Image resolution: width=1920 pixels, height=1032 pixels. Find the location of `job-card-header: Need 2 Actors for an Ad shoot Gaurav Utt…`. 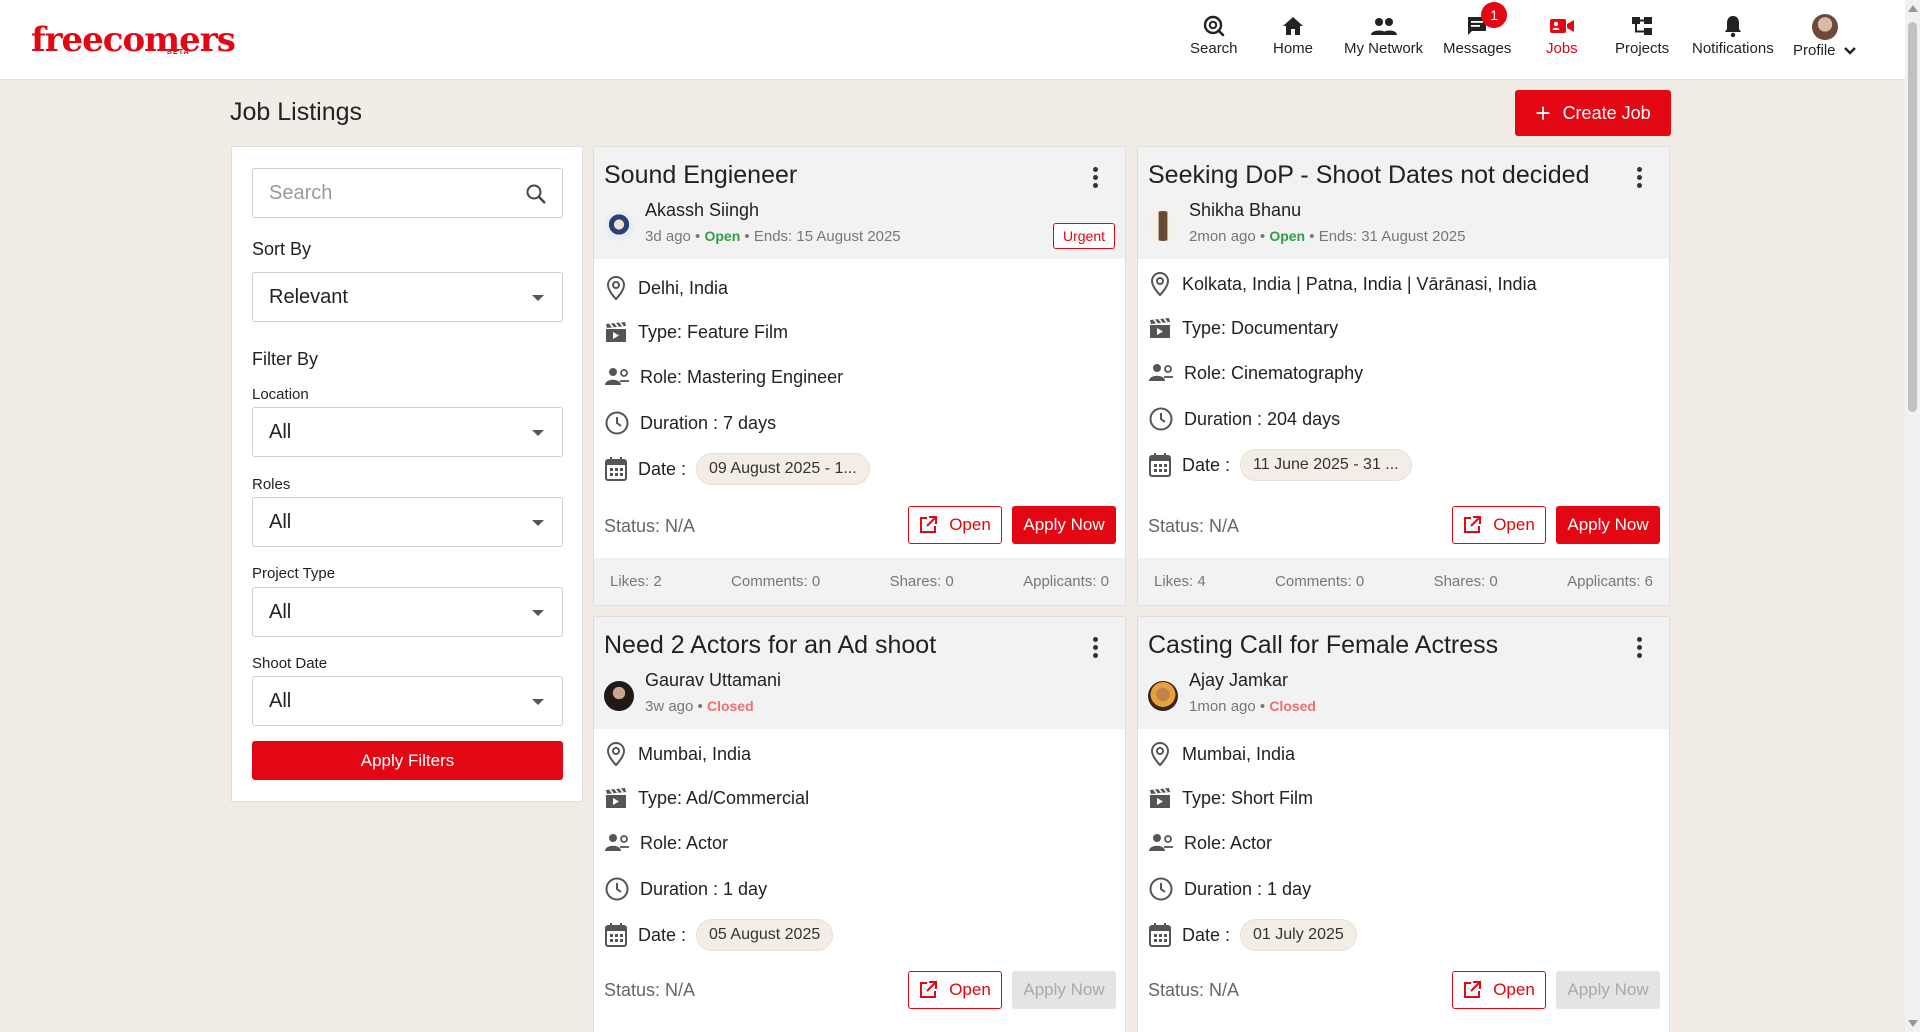

job-card-header: Need 2 Actors for an Ad shoot Gaurav Utt… is located at coordinates (859, 673).